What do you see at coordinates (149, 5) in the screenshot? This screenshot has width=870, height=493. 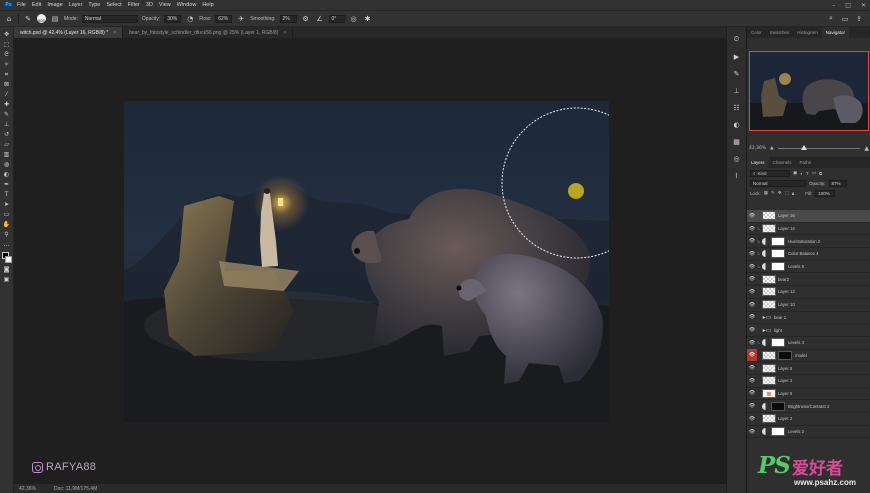 I see `menu-3d: 3D` at bounding box center [149, 5].